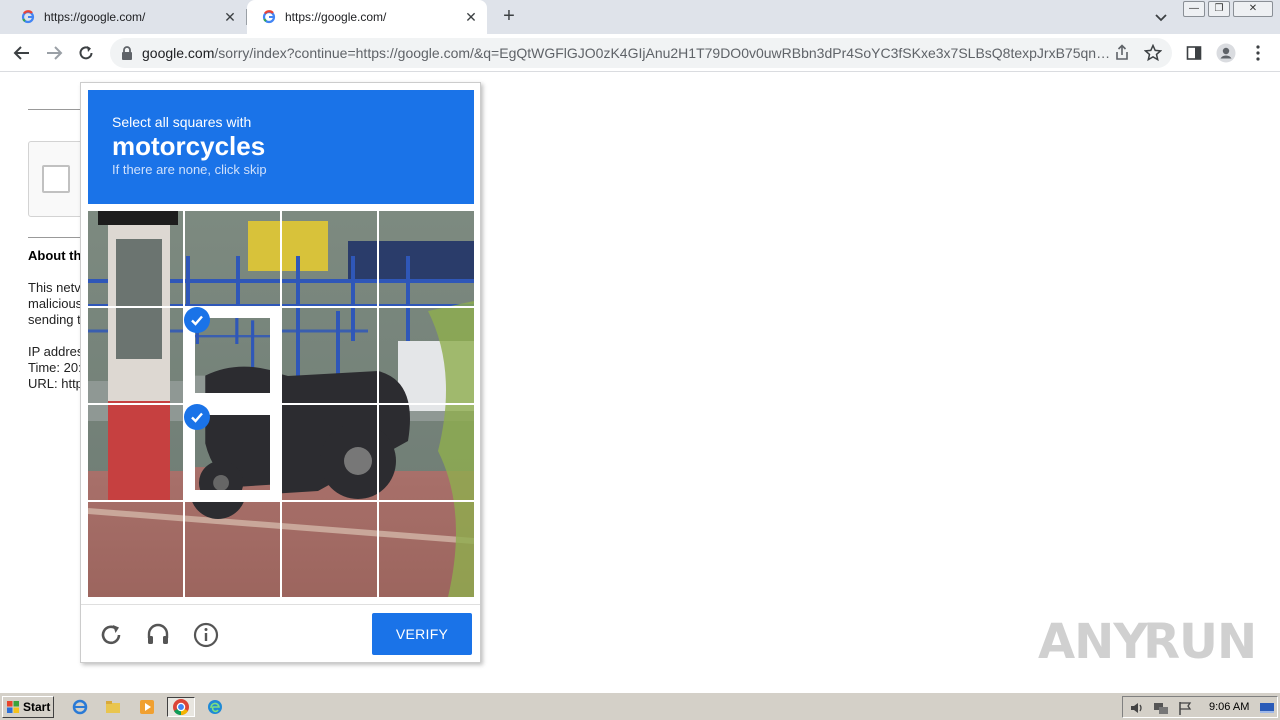 This screenshot has height=720, width=1280. Describe the element at coordinates (1194, 9) in the screenshot. I see `minimize-icon: —` at that location.